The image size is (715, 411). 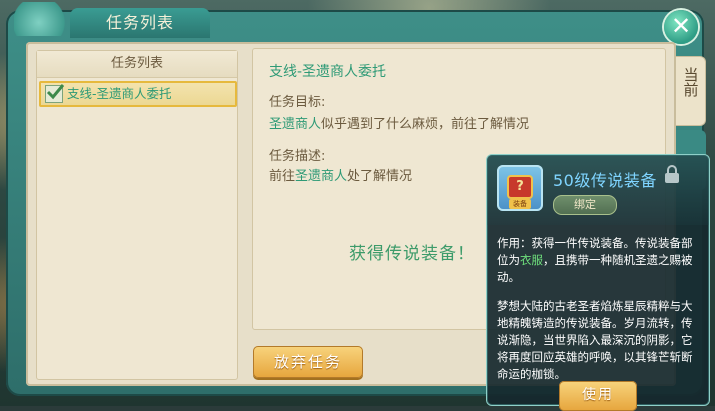 What do you see at coordinates (297, 102) in the screenshot?
I see `goal-label: 任务目标:` at bounding box center [297, 102].